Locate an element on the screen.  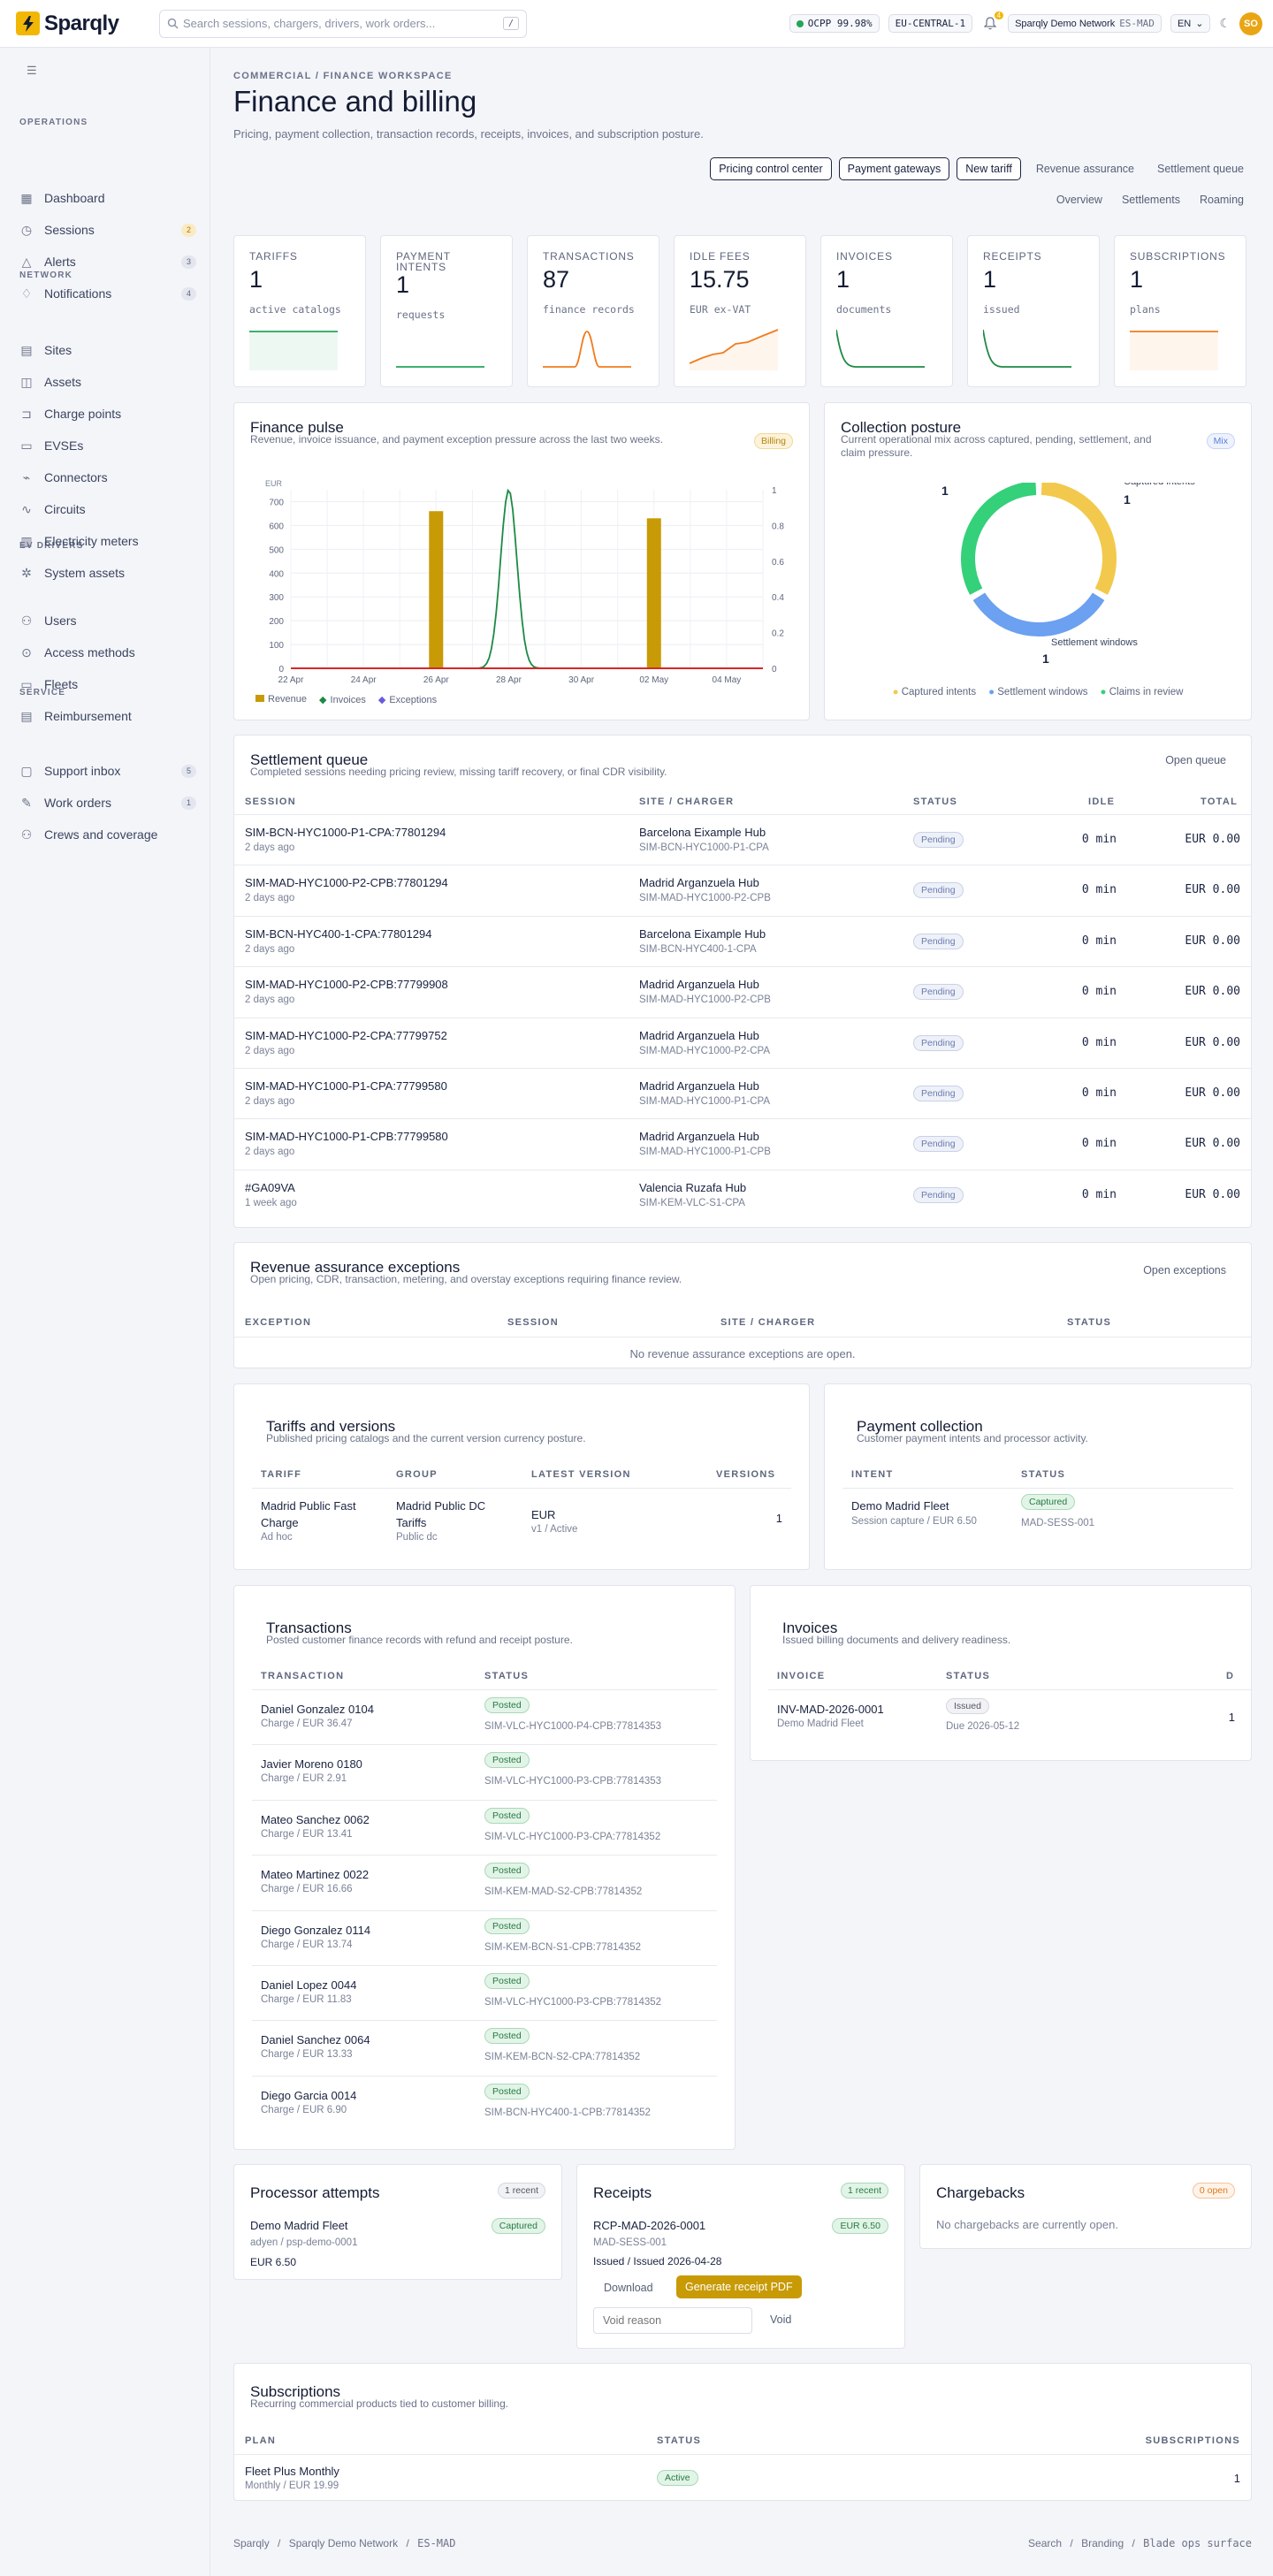
open-exceptions-button: Open exceptions is located at coordinates (1184, 1270).